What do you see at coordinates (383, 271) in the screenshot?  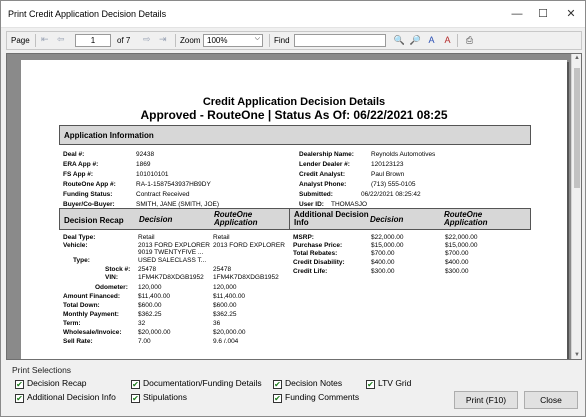 I see `addl-decision-value: $300.00` at bounding box center [383, 271].